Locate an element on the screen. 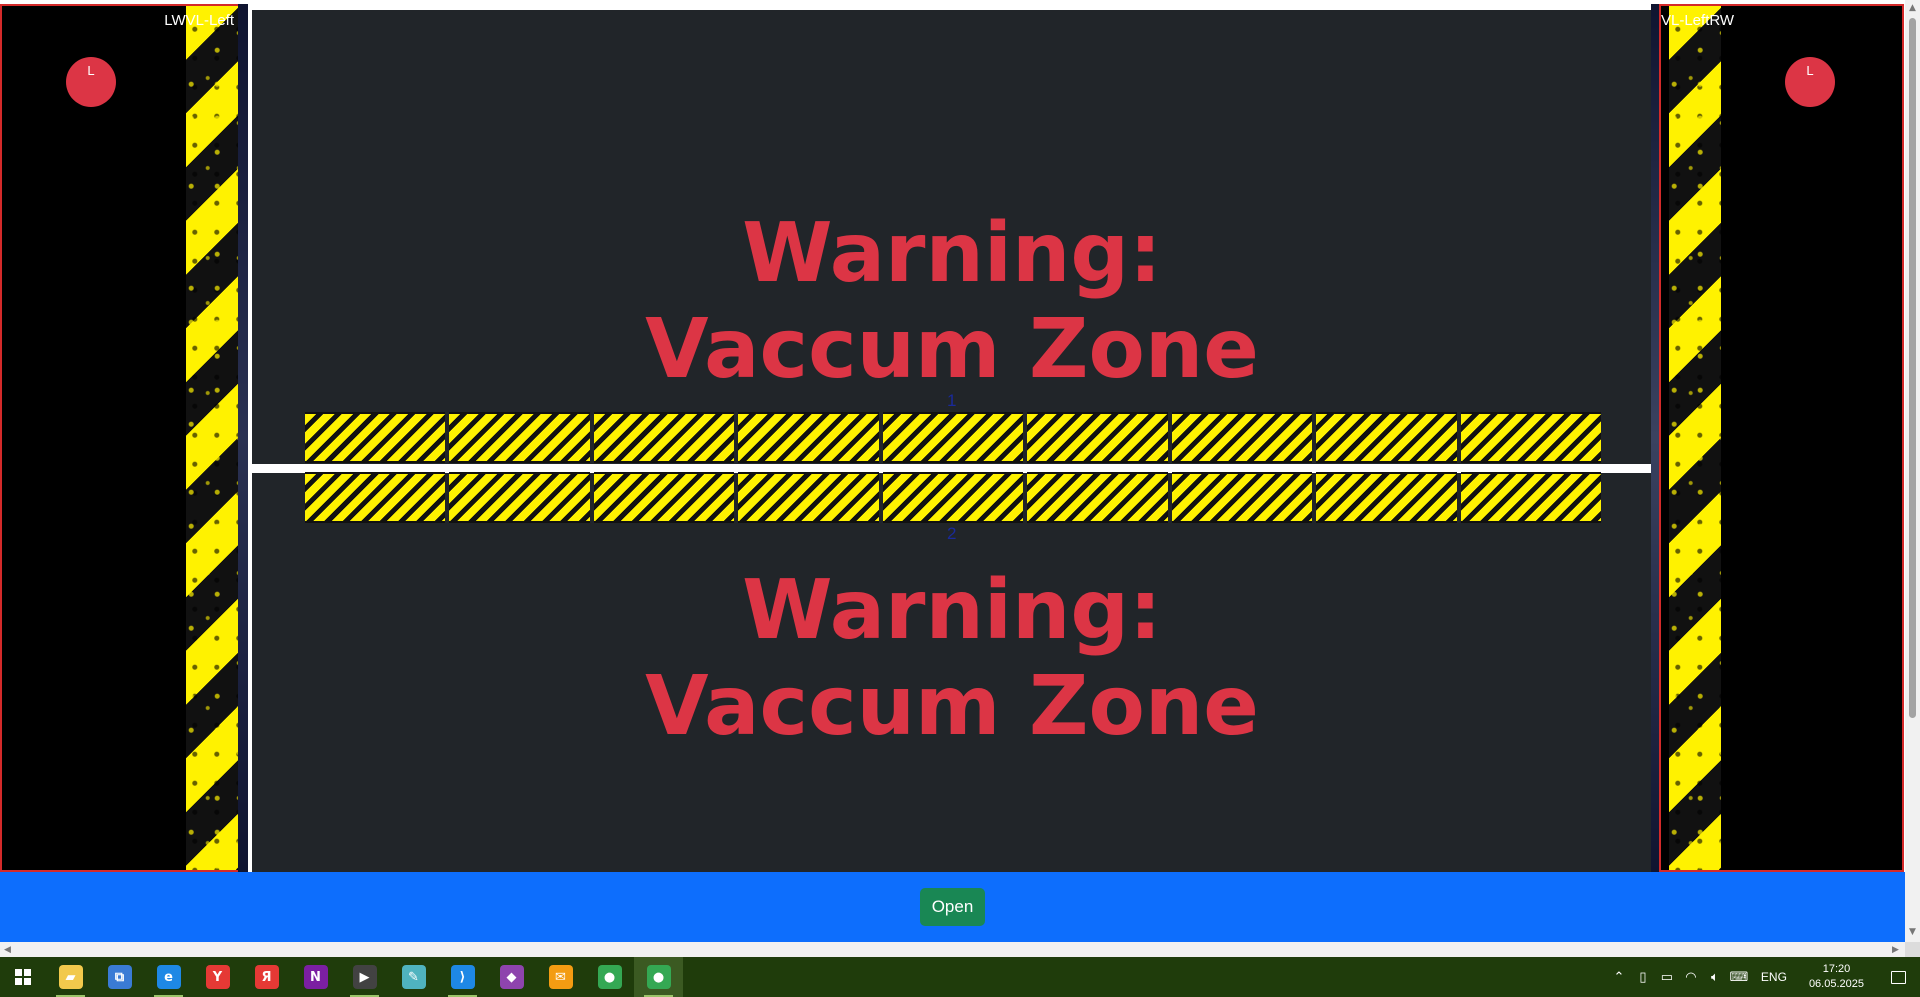 This screenshot has height=997, width=1920. edge-icon: e is located at coordinates (168, 977).